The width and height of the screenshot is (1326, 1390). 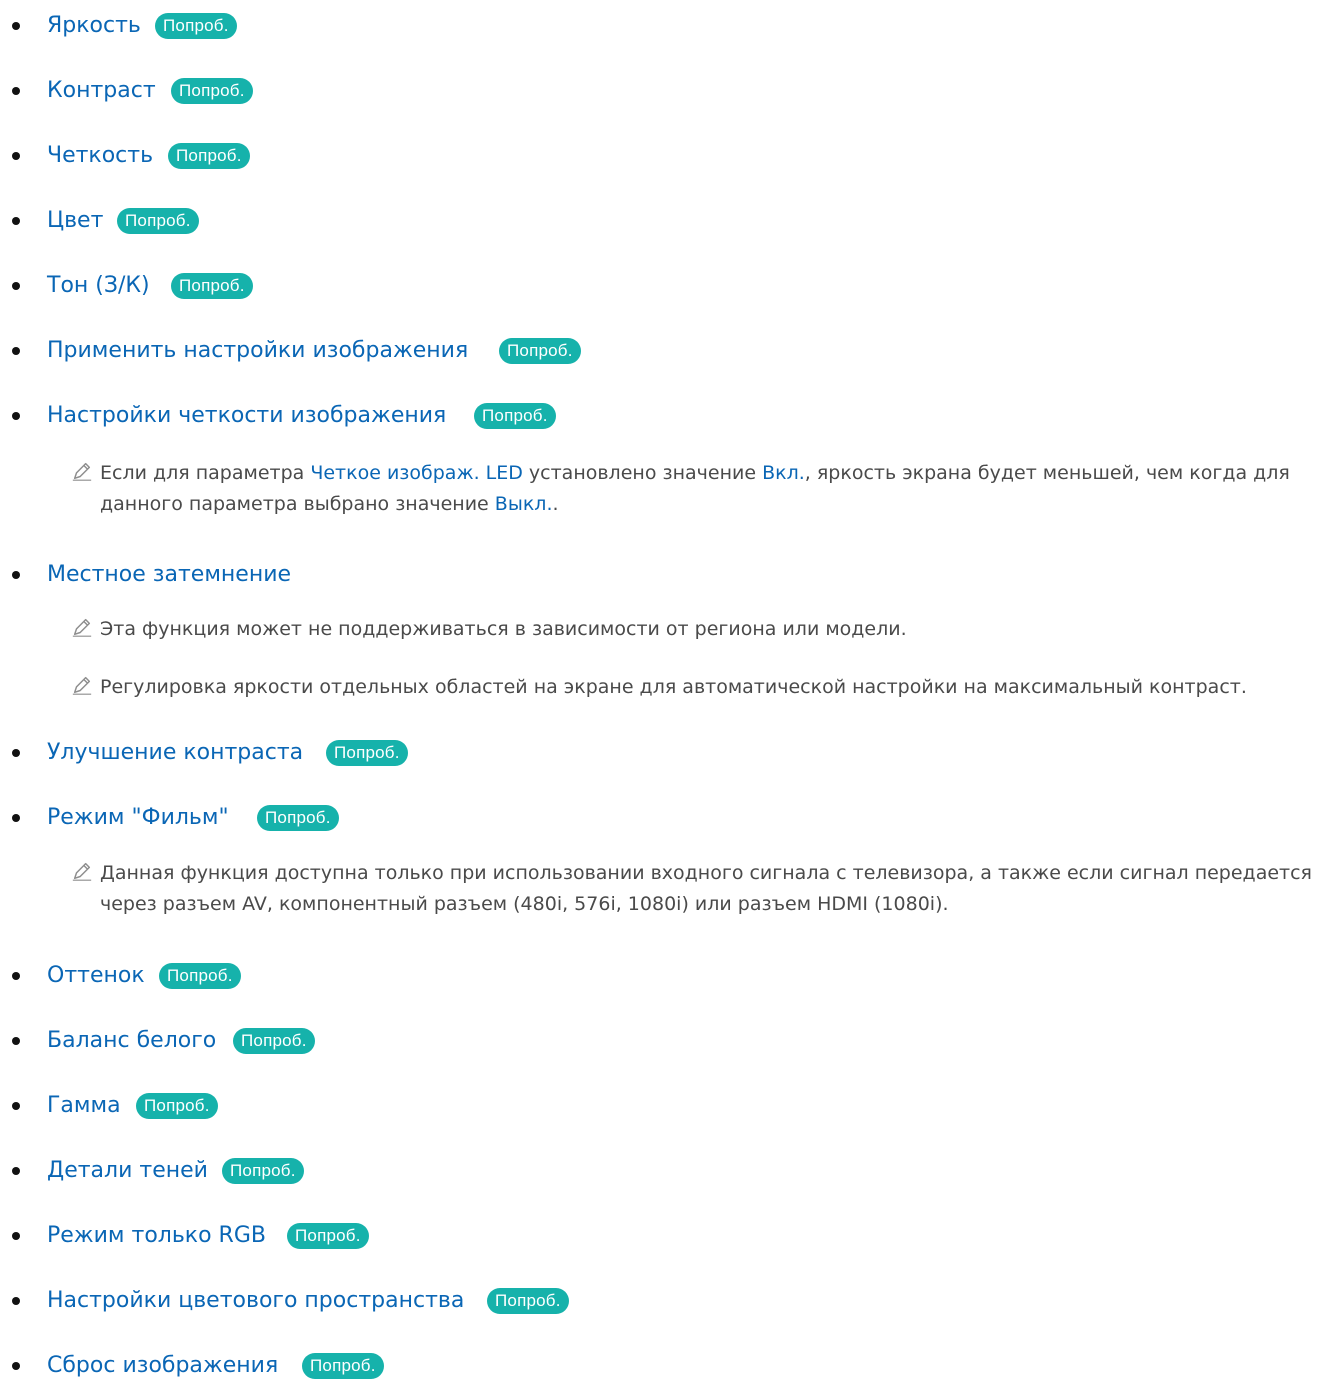 What do you see at coordinates (94, 26) in the screenshot?
I see `setting-link: Яркость` at bounding box center [94, 26].